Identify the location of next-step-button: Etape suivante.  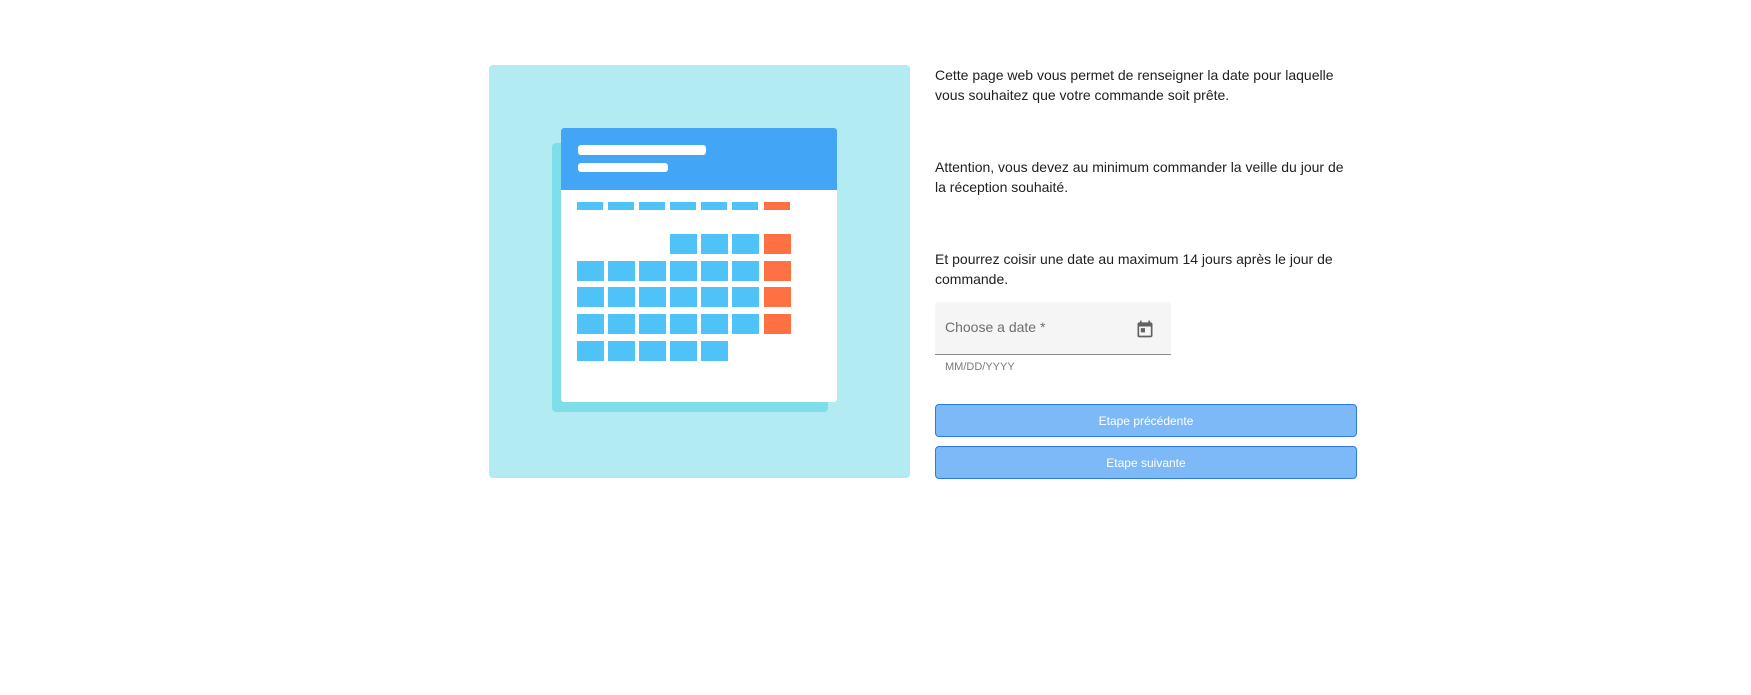
(1146, 462).